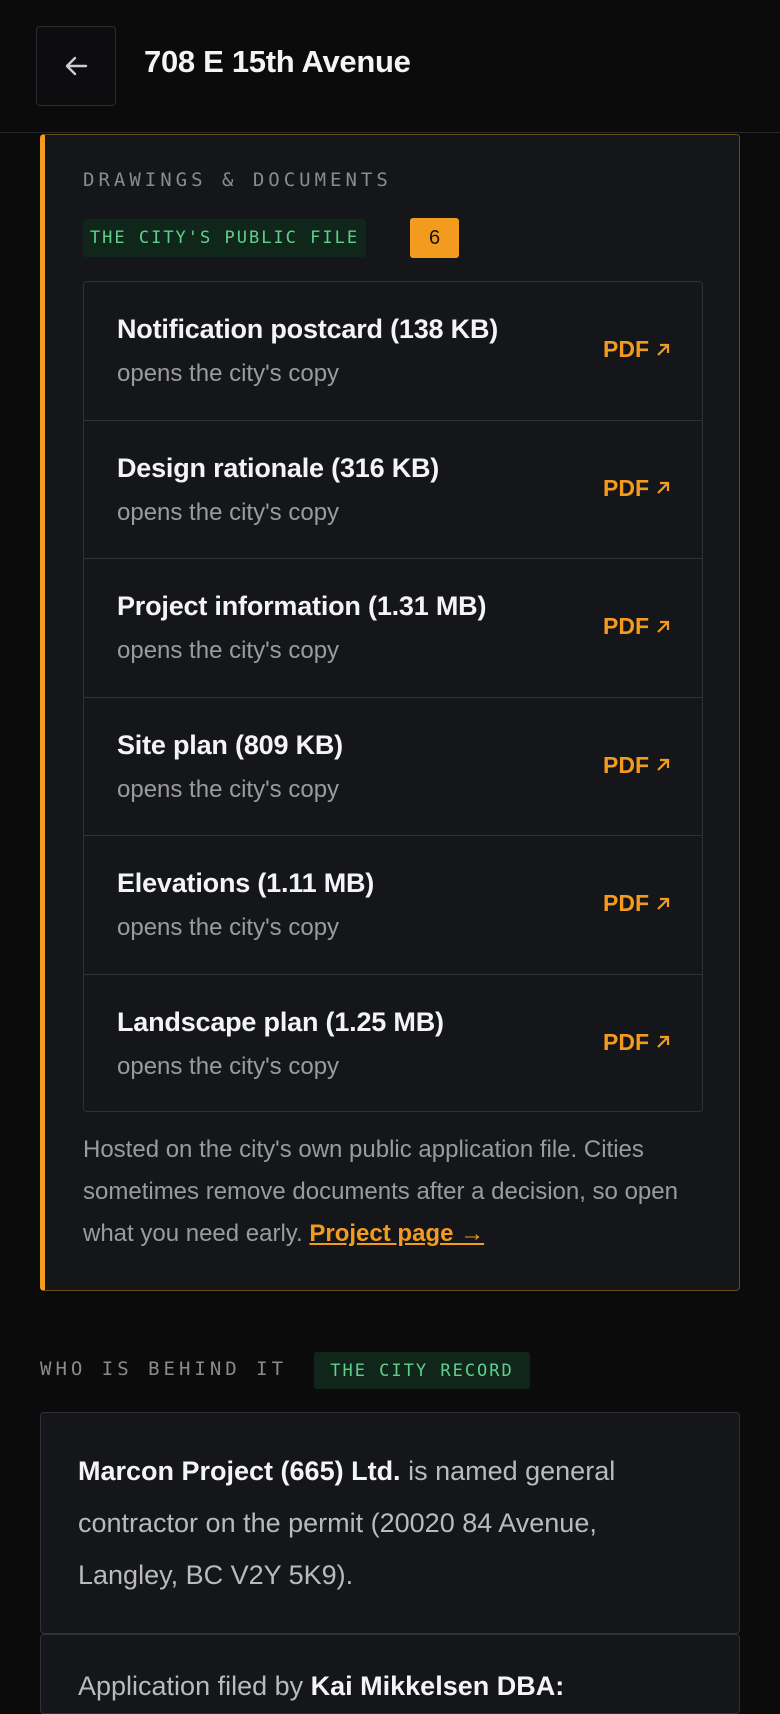 Image resolution: width=780 pixels, height=1714 pixels. I want to click on document-title: Site plan (809 KB), so click(230, 744).